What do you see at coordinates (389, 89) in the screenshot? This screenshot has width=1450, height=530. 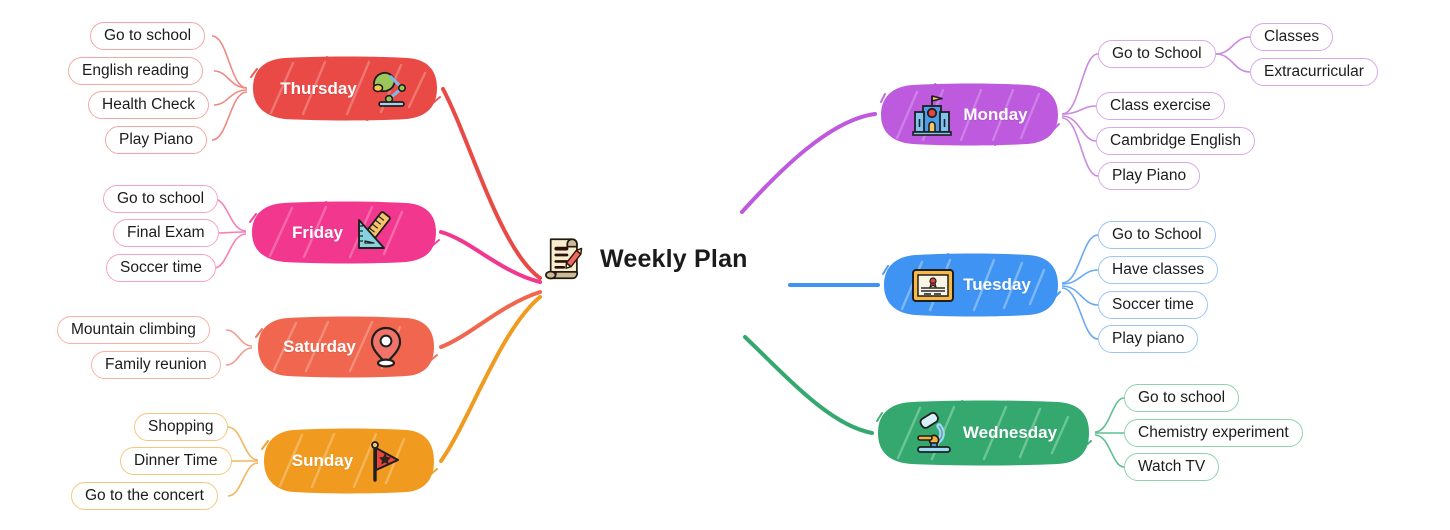 I see `desk-lamp-icon` at bounding box center [389, 89].